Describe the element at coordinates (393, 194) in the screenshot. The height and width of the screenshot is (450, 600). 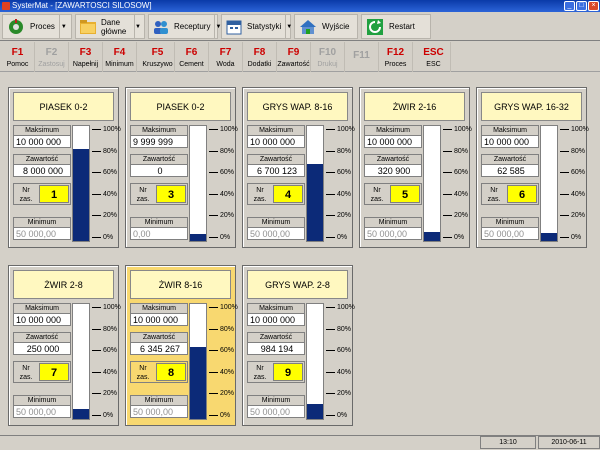
I see `silo-number-box: Nr zas. 5` at that location.